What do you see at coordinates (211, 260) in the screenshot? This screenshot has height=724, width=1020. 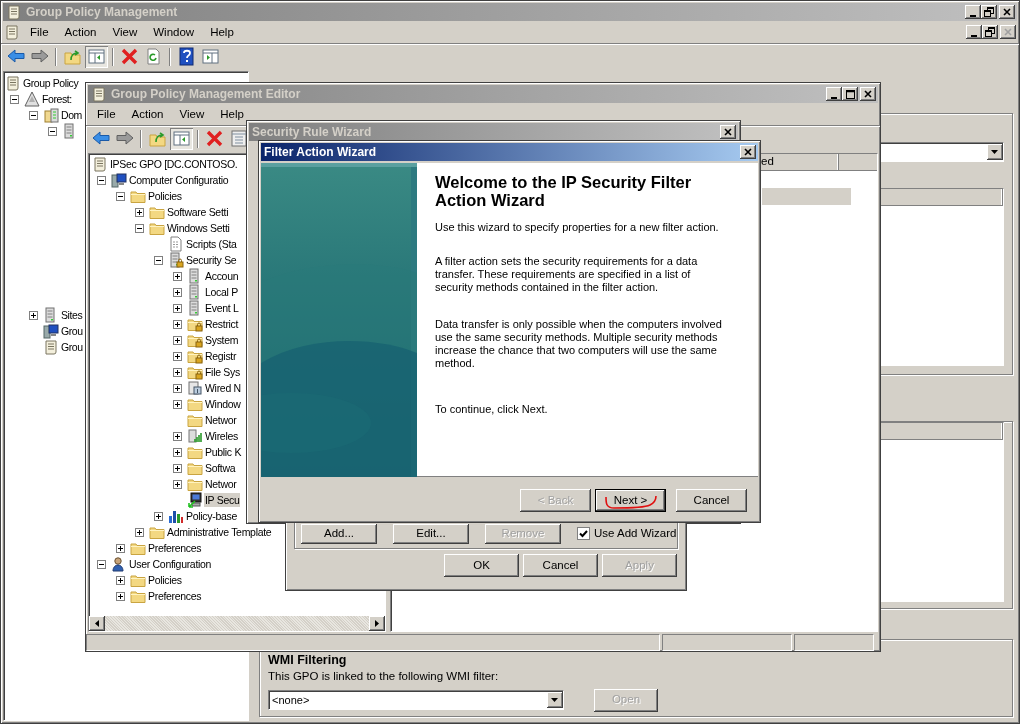 I see `tree-item: Security Se` at bounding box center [211, 260].